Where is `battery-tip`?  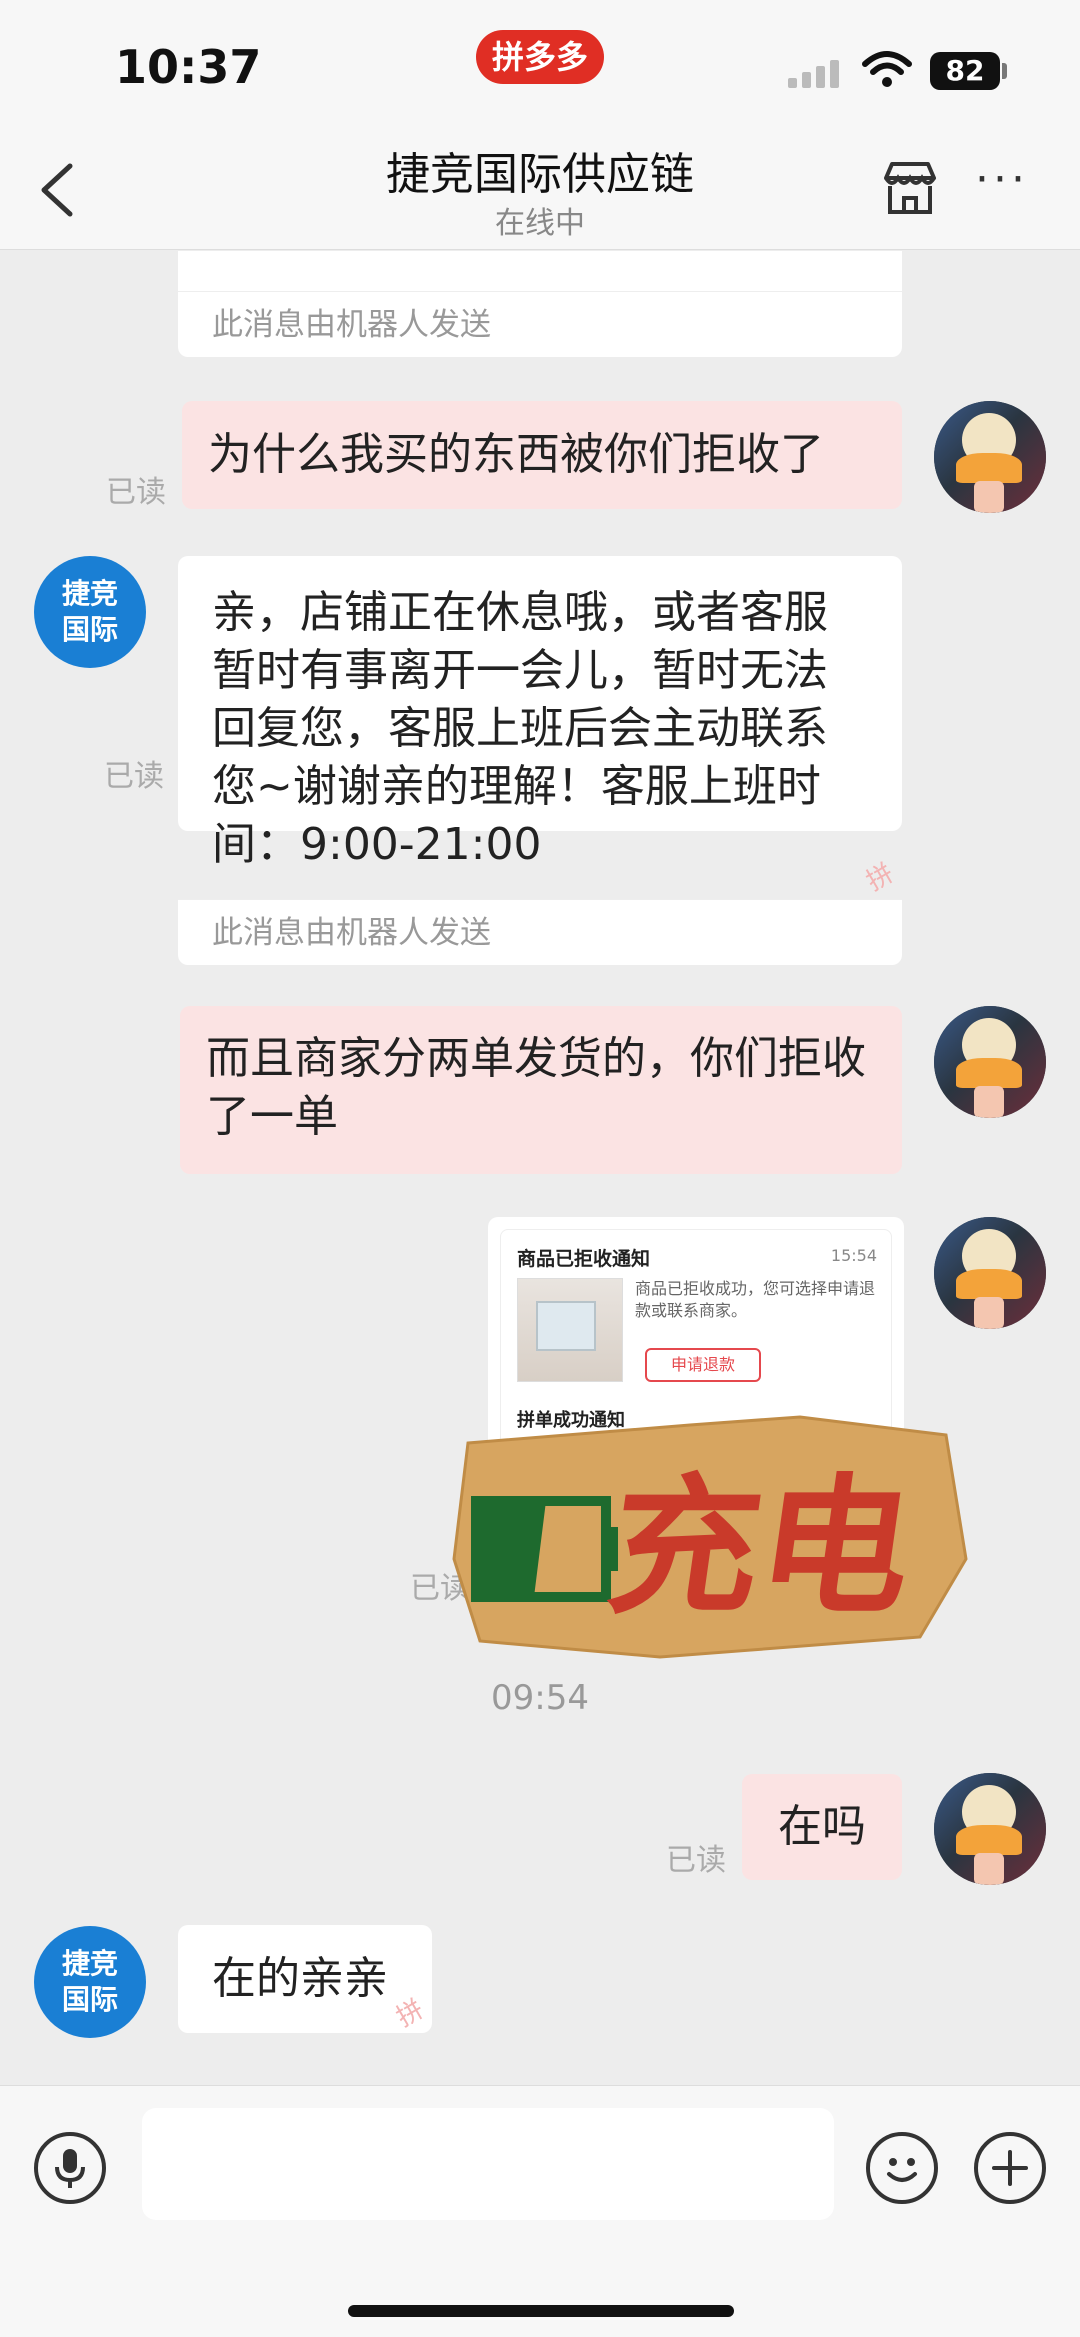
battery-tip is located at coordinates (1004, 71).